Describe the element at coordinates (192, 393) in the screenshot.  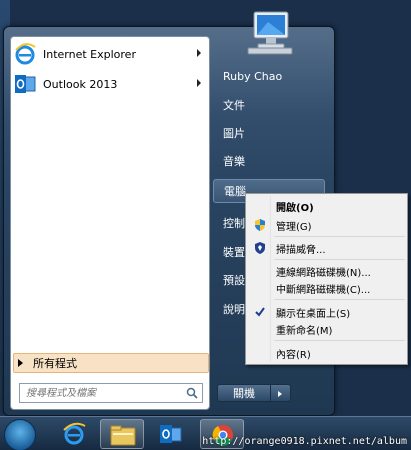
I see `search-icon` at that location.